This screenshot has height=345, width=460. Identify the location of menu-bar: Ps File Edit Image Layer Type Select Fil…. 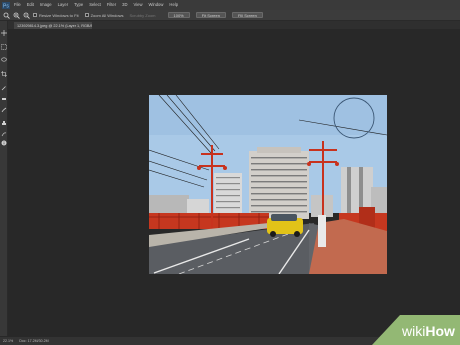
(230, 5).